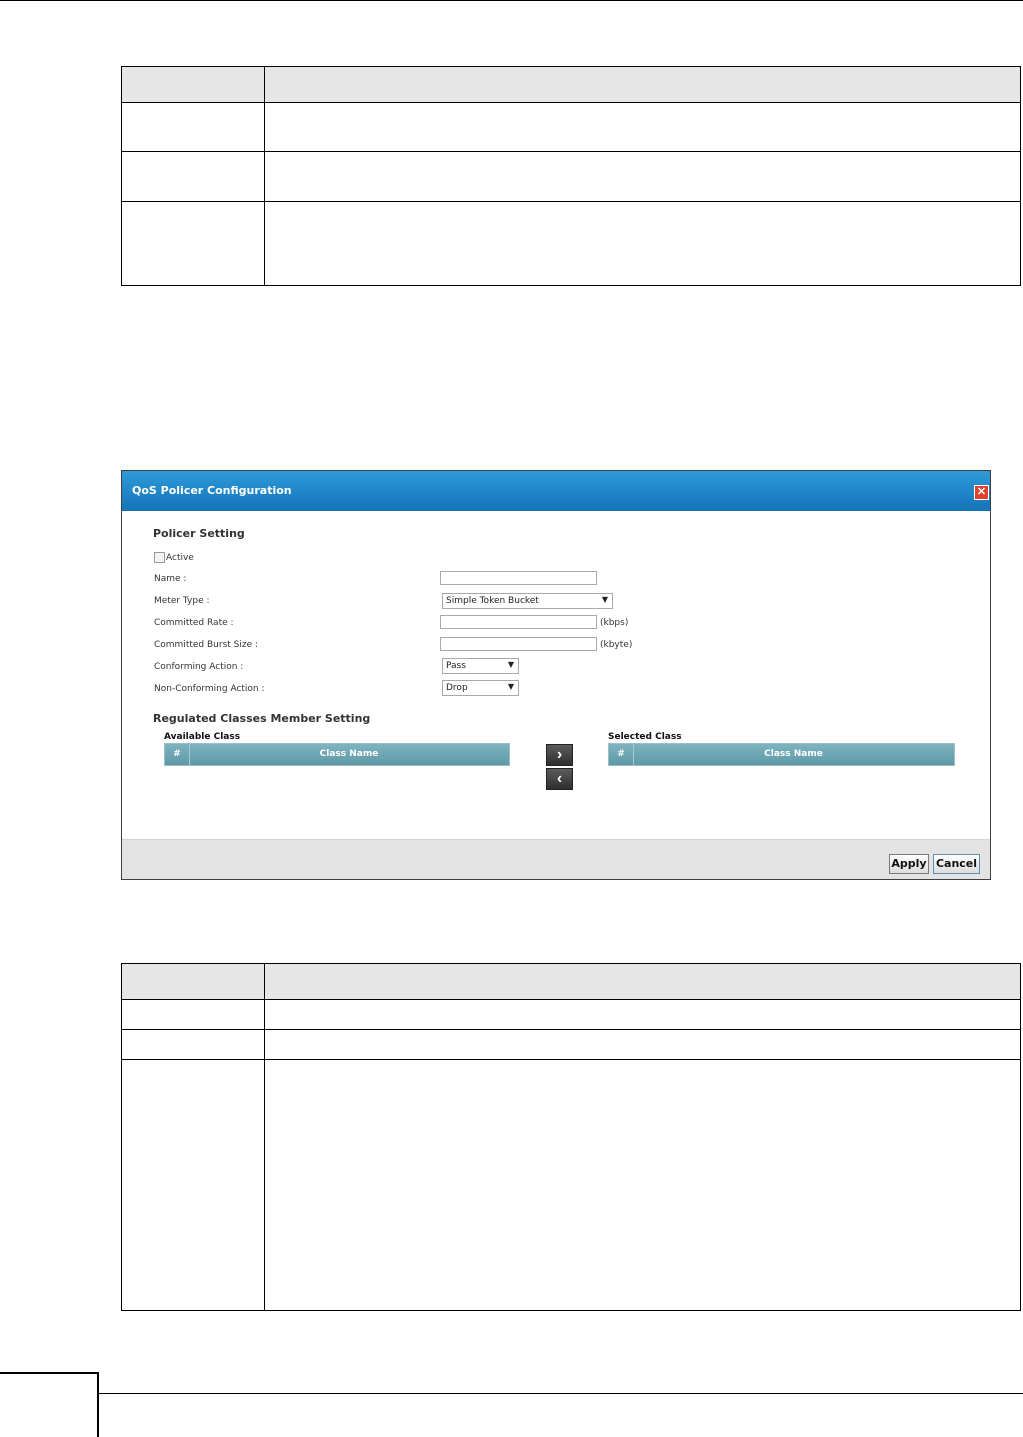 The width and height of the screenshot is (1023, 1437). Describe the element at coordinates (480, 688) in the screenshot. I see `nonconforming-action-select: Drop ▼` at that location.